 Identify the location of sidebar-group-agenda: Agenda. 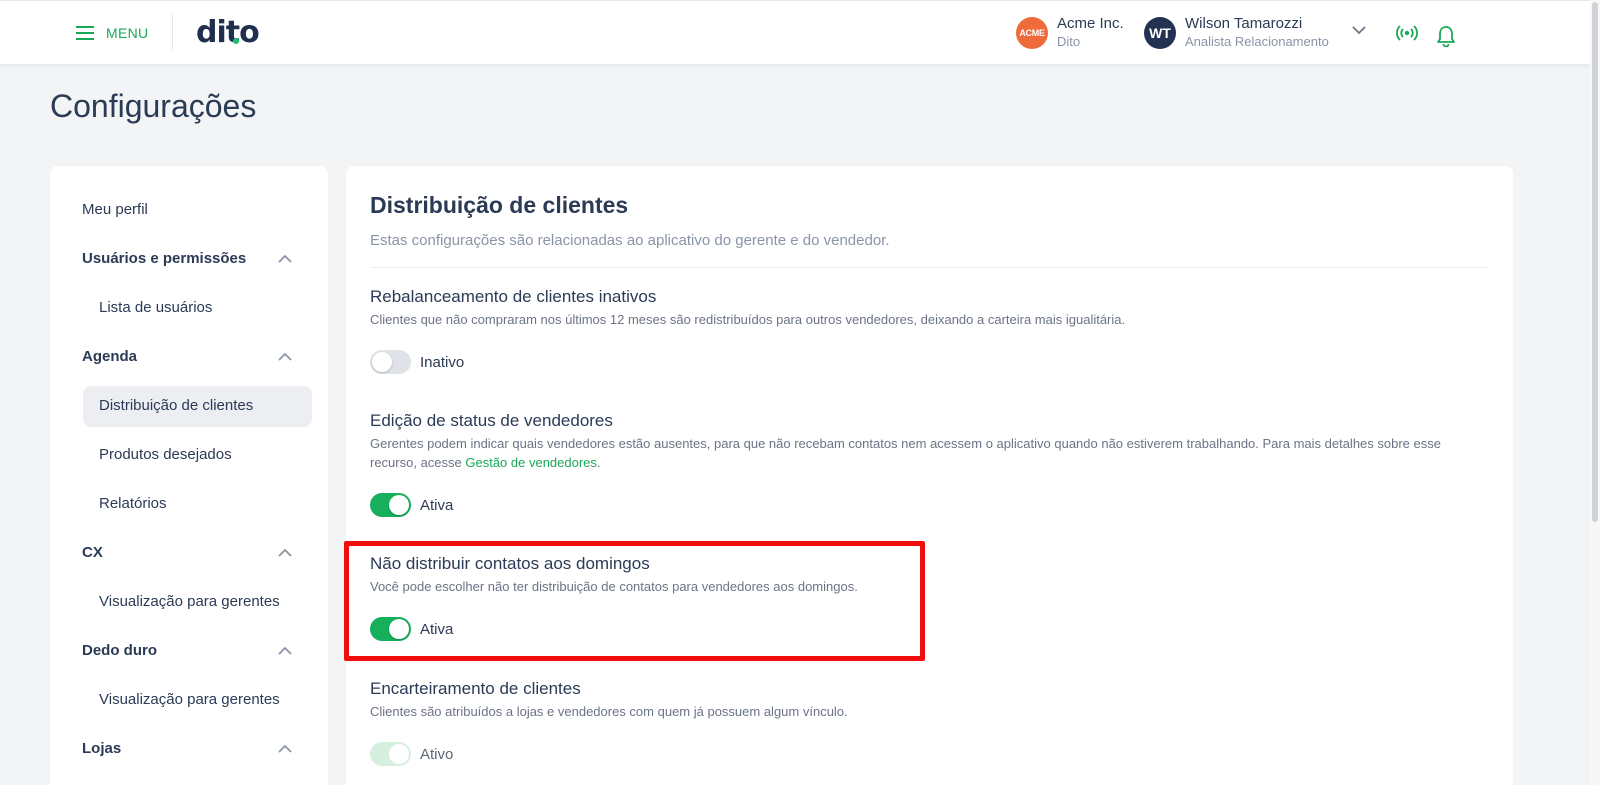
(187, 356).